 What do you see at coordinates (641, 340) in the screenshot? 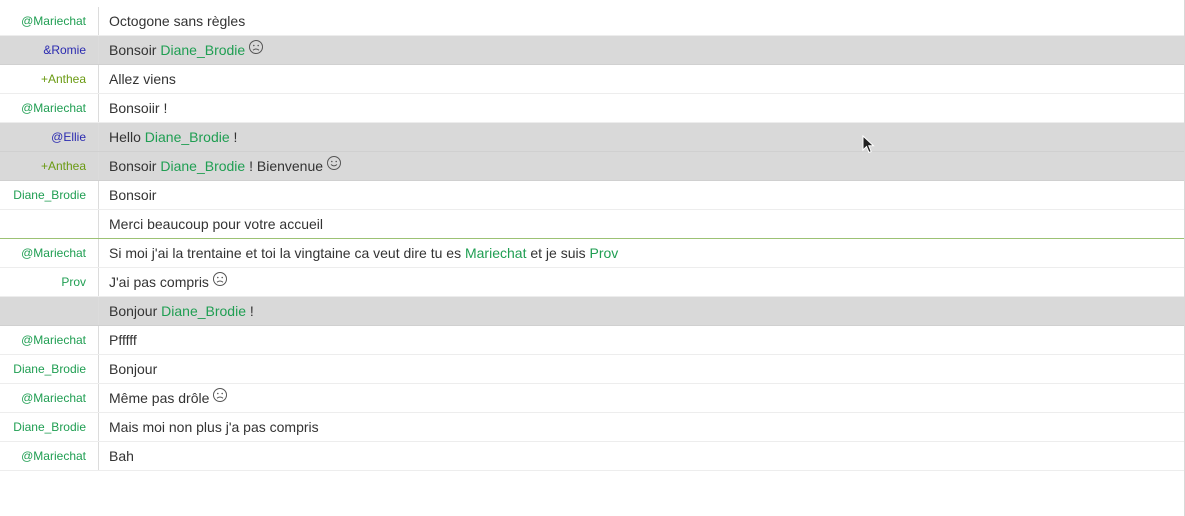
I see `message-text: Pfffff` at bounding box center [641, 340].